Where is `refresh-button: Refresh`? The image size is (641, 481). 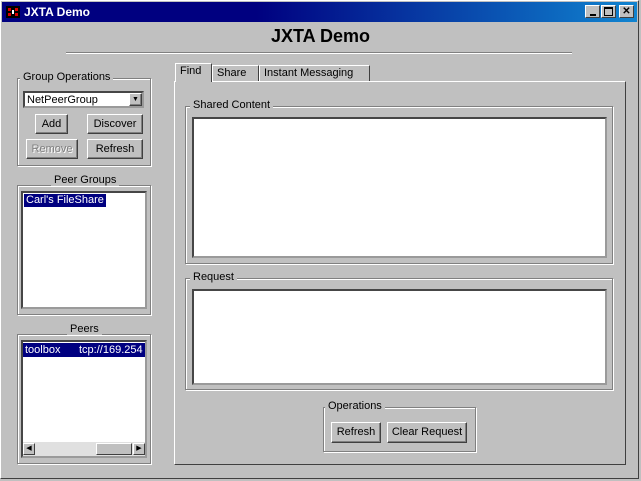 refresh-button: Refresh is located at coordinates (356, 432).